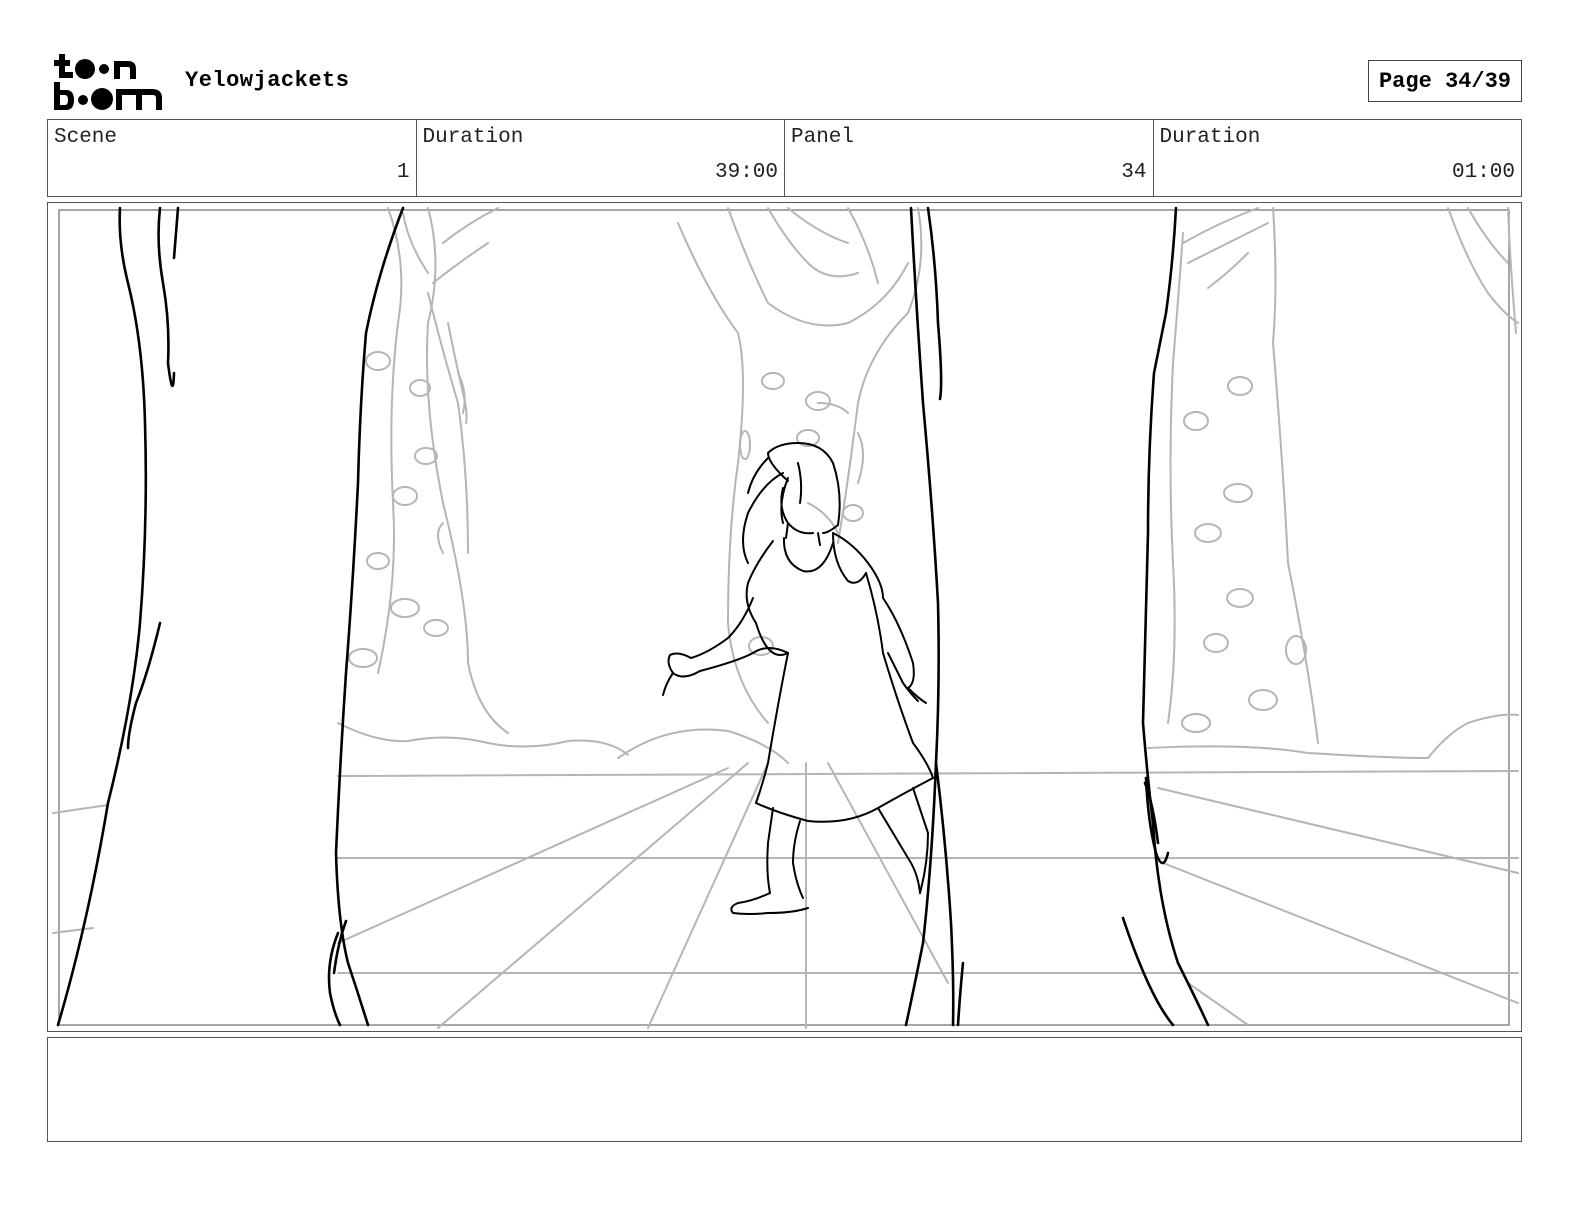 The height and width of the screenshot is (1224, 1584). What do you see at coordinates (1483, 172) in the screenshot?
I see `panel-duration-value: 01:00` at bounding box center [1483, 172].